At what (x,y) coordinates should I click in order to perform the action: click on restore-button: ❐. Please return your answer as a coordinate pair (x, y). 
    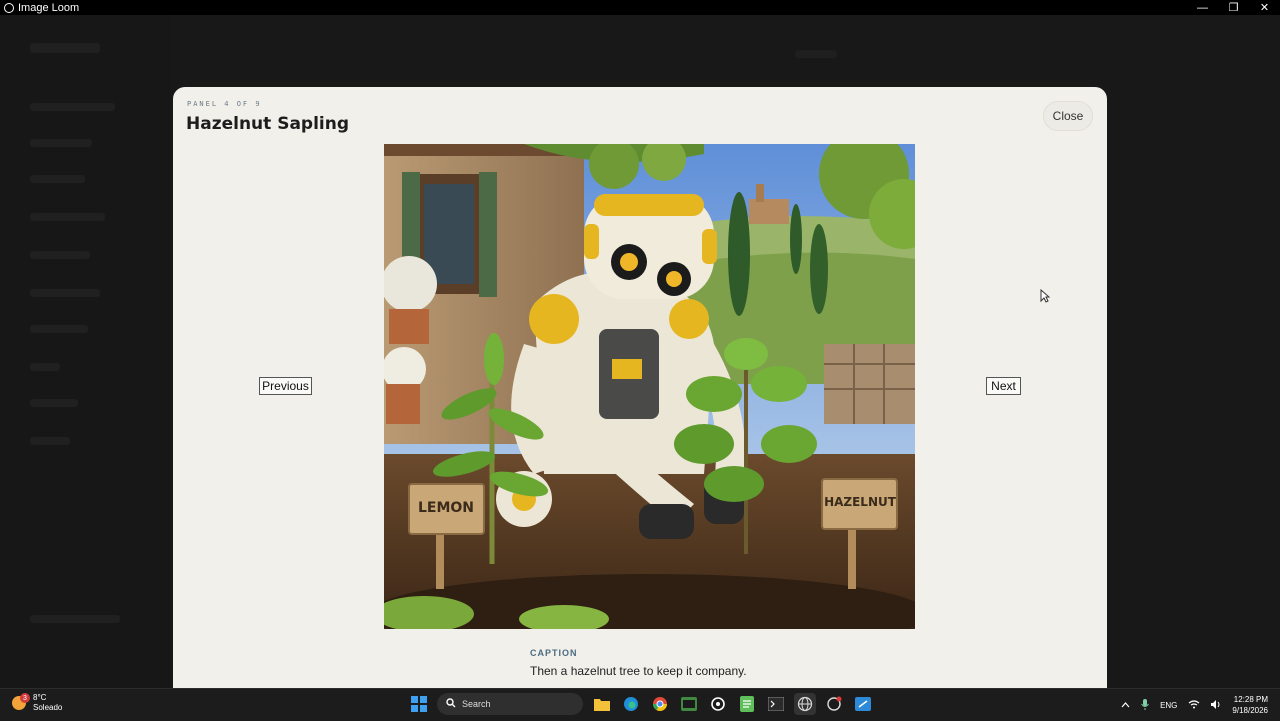
    Looking at the image, I should click on (1233, 7).